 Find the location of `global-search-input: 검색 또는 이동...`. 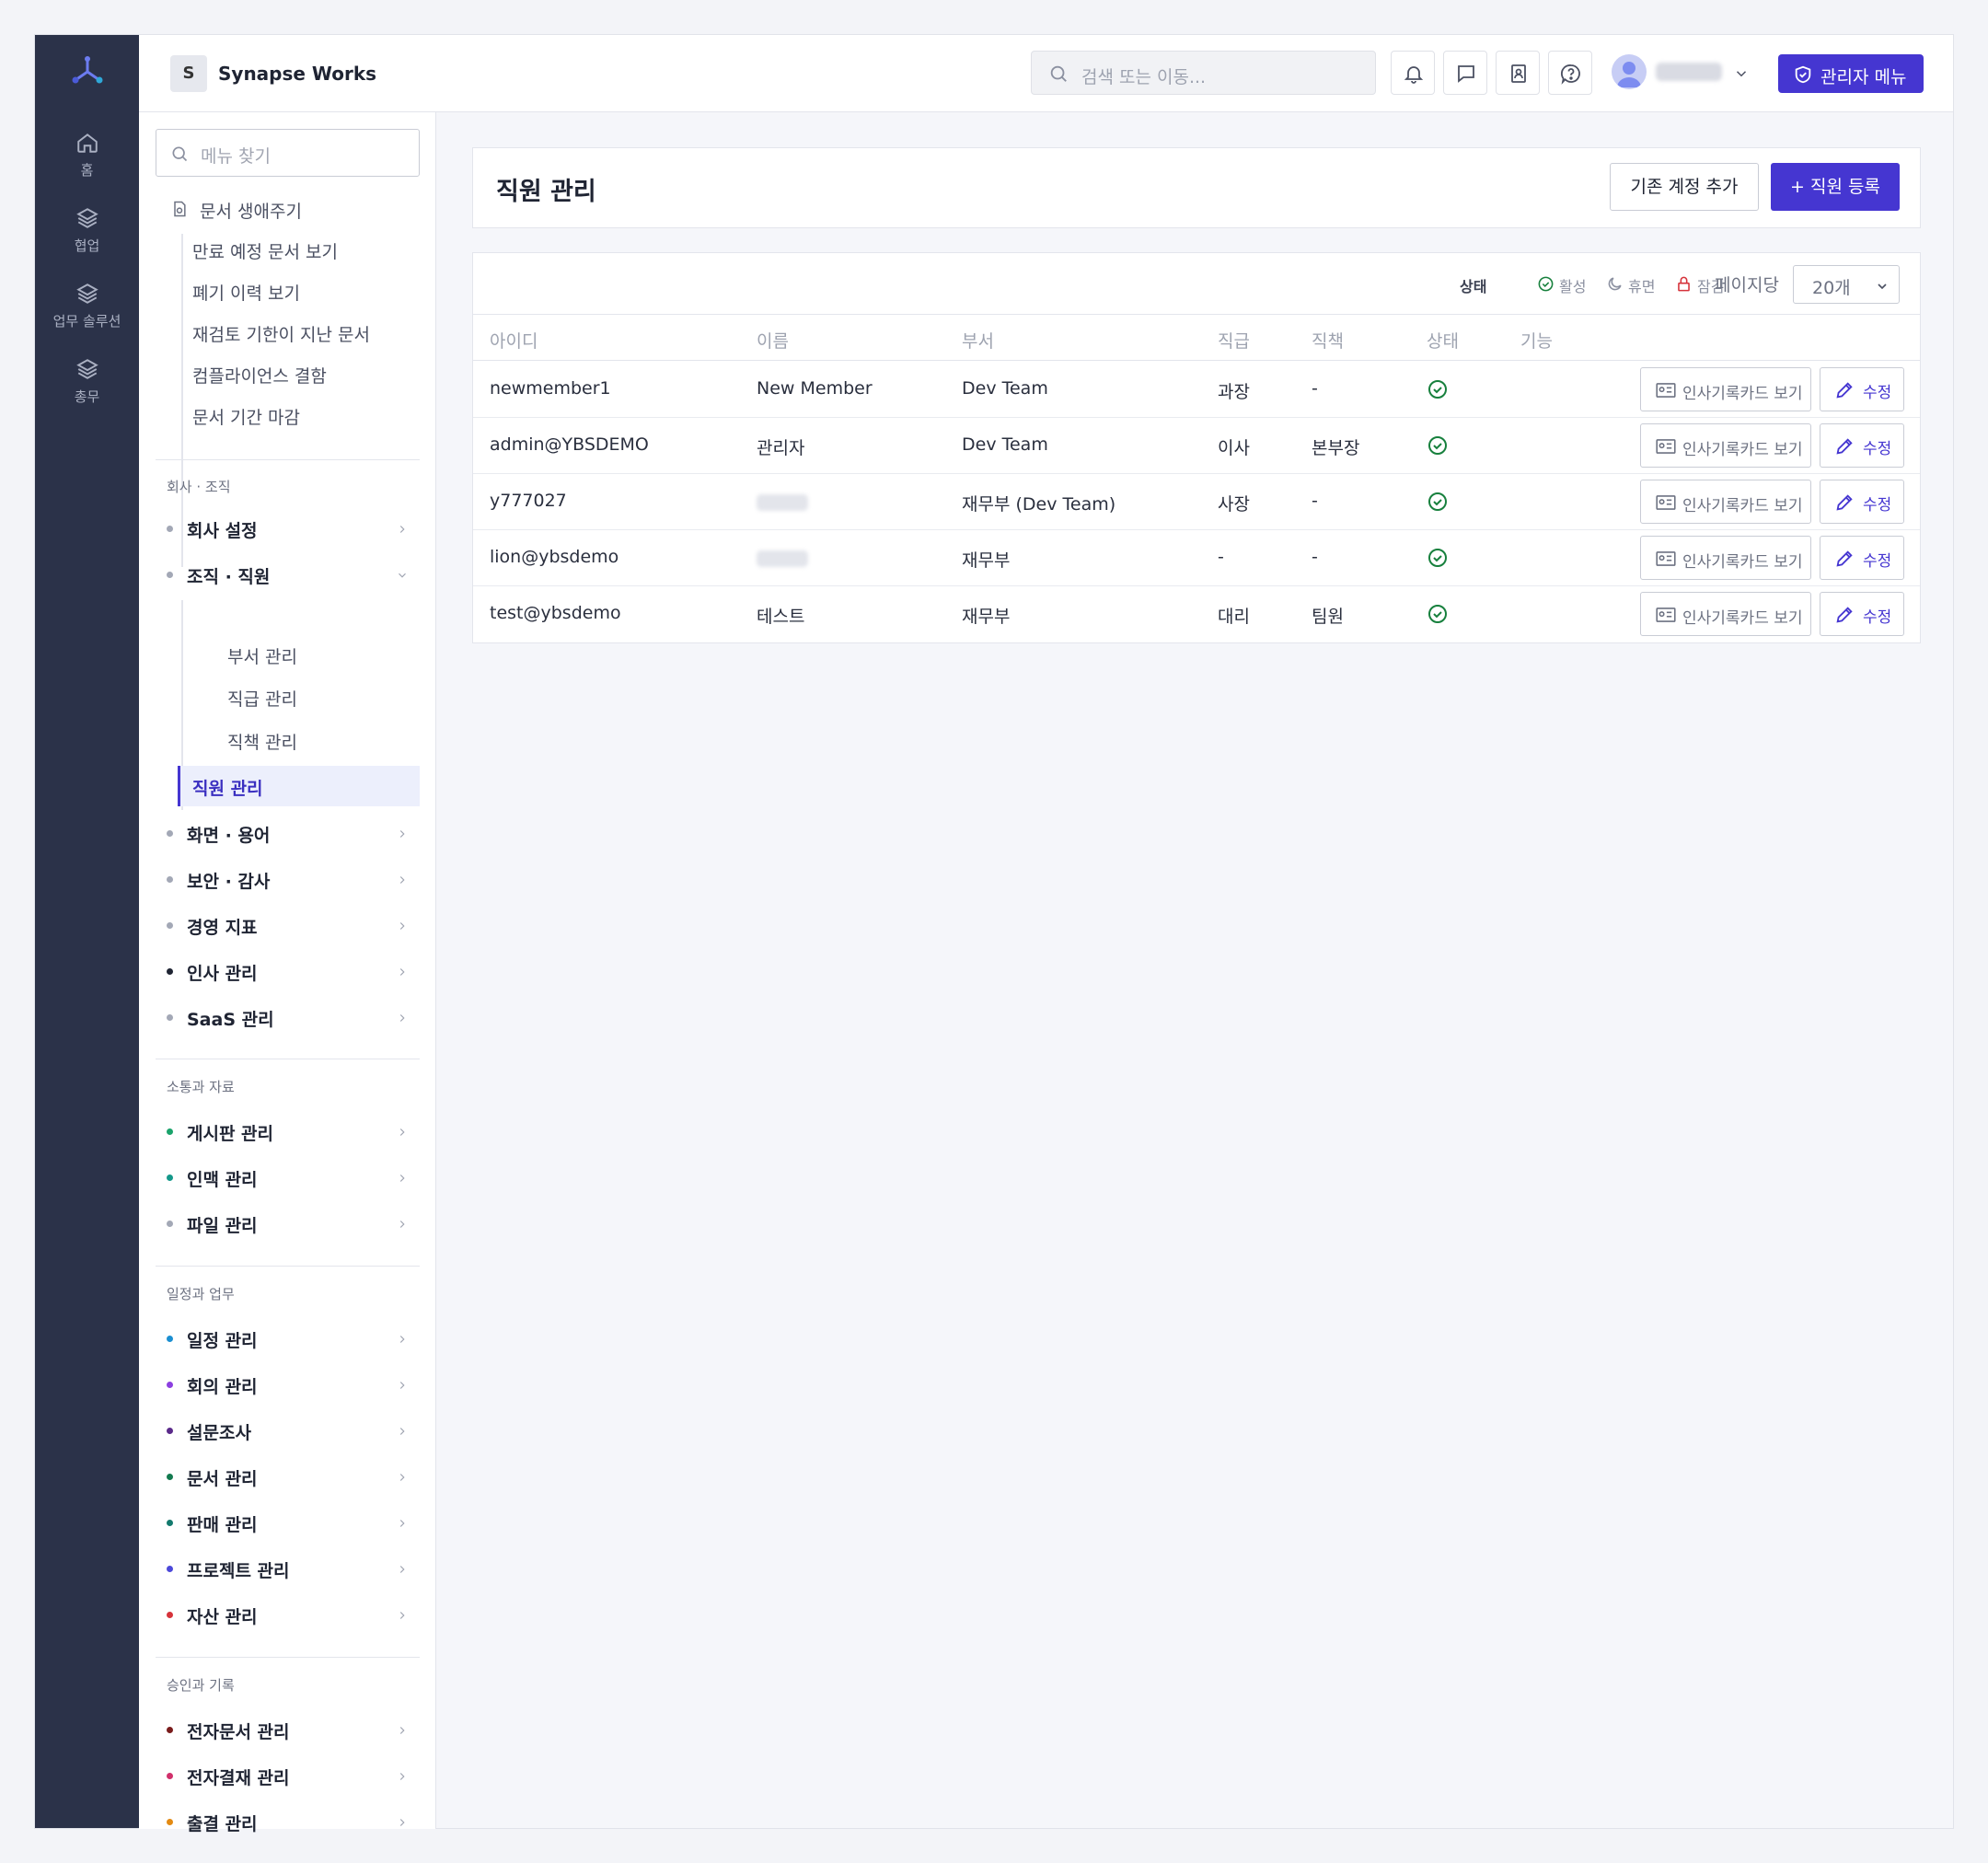

global-search-input: 검색 또는 이동... is located at coordinates (1203, 73).